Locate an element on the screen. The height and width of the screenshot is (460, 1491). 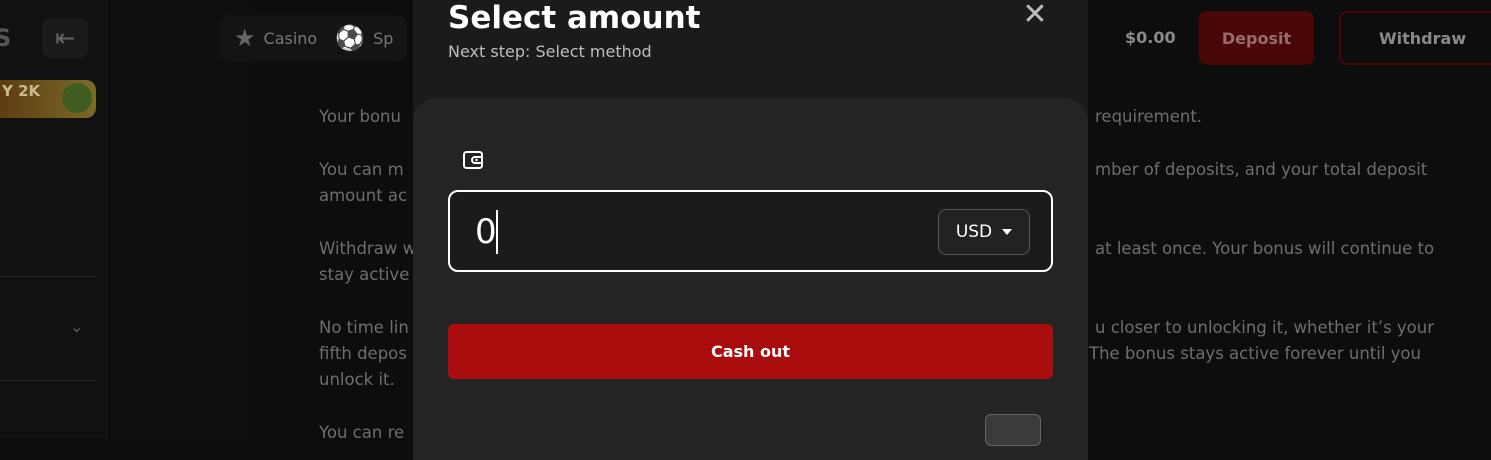
wallet-icon is located at coordinates (473, 160).